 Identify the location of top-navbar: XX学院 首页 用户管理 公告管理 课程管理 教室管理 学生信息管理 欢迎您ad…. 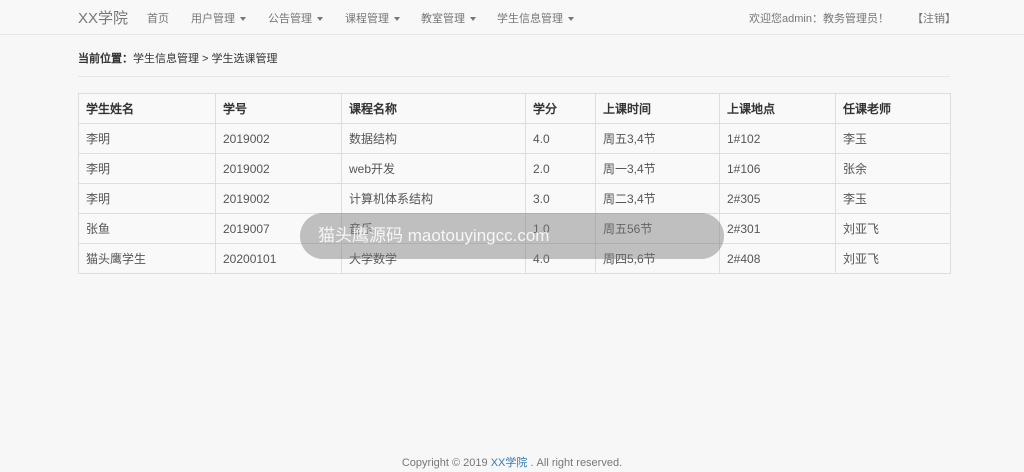
(512, 17).